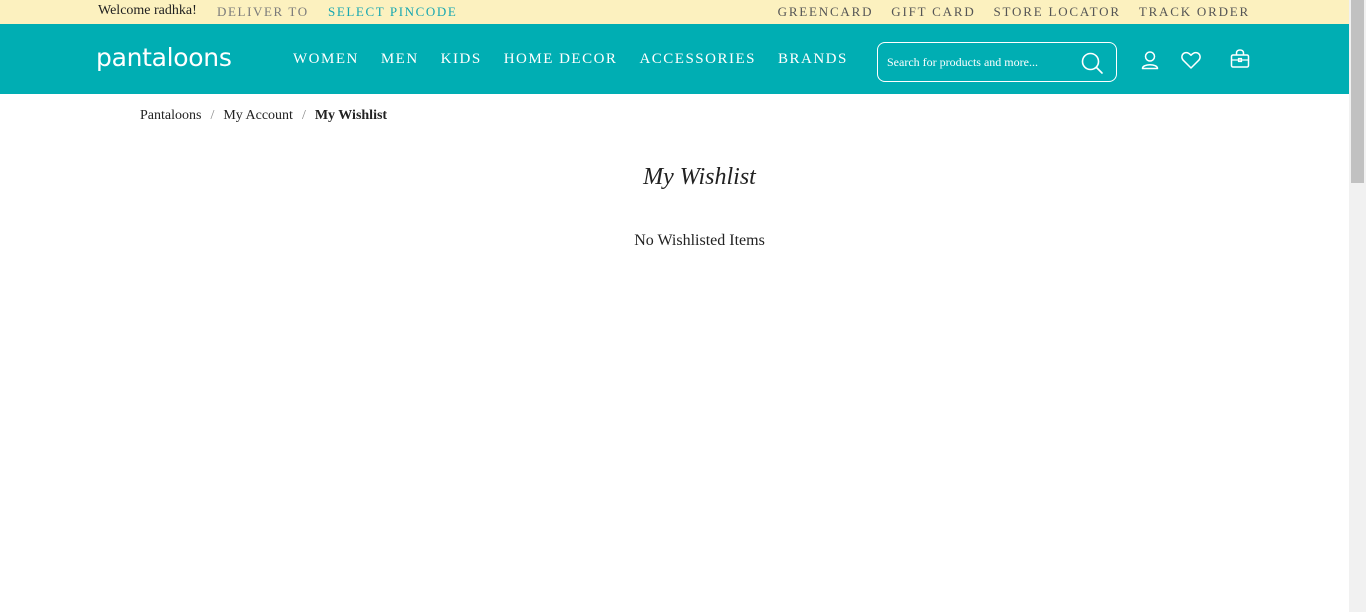  Describe the element at coordinates (326, 59) in the screenshot. I see `nav-women: WOMEN` at that location.